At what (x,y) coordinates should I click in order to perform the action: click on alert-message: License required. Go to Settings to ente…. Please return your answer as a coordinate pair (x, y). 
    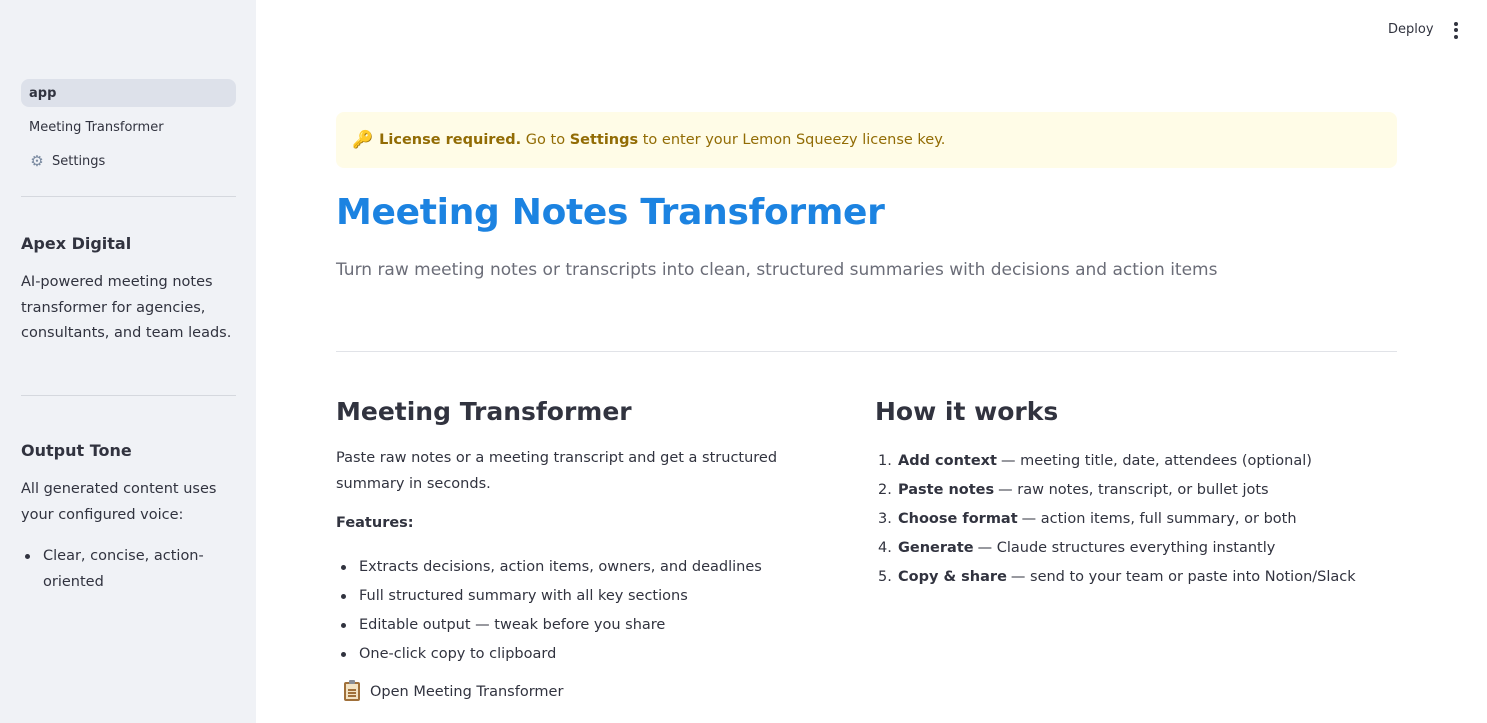
    Looking at the image, I should click on (662, 140).